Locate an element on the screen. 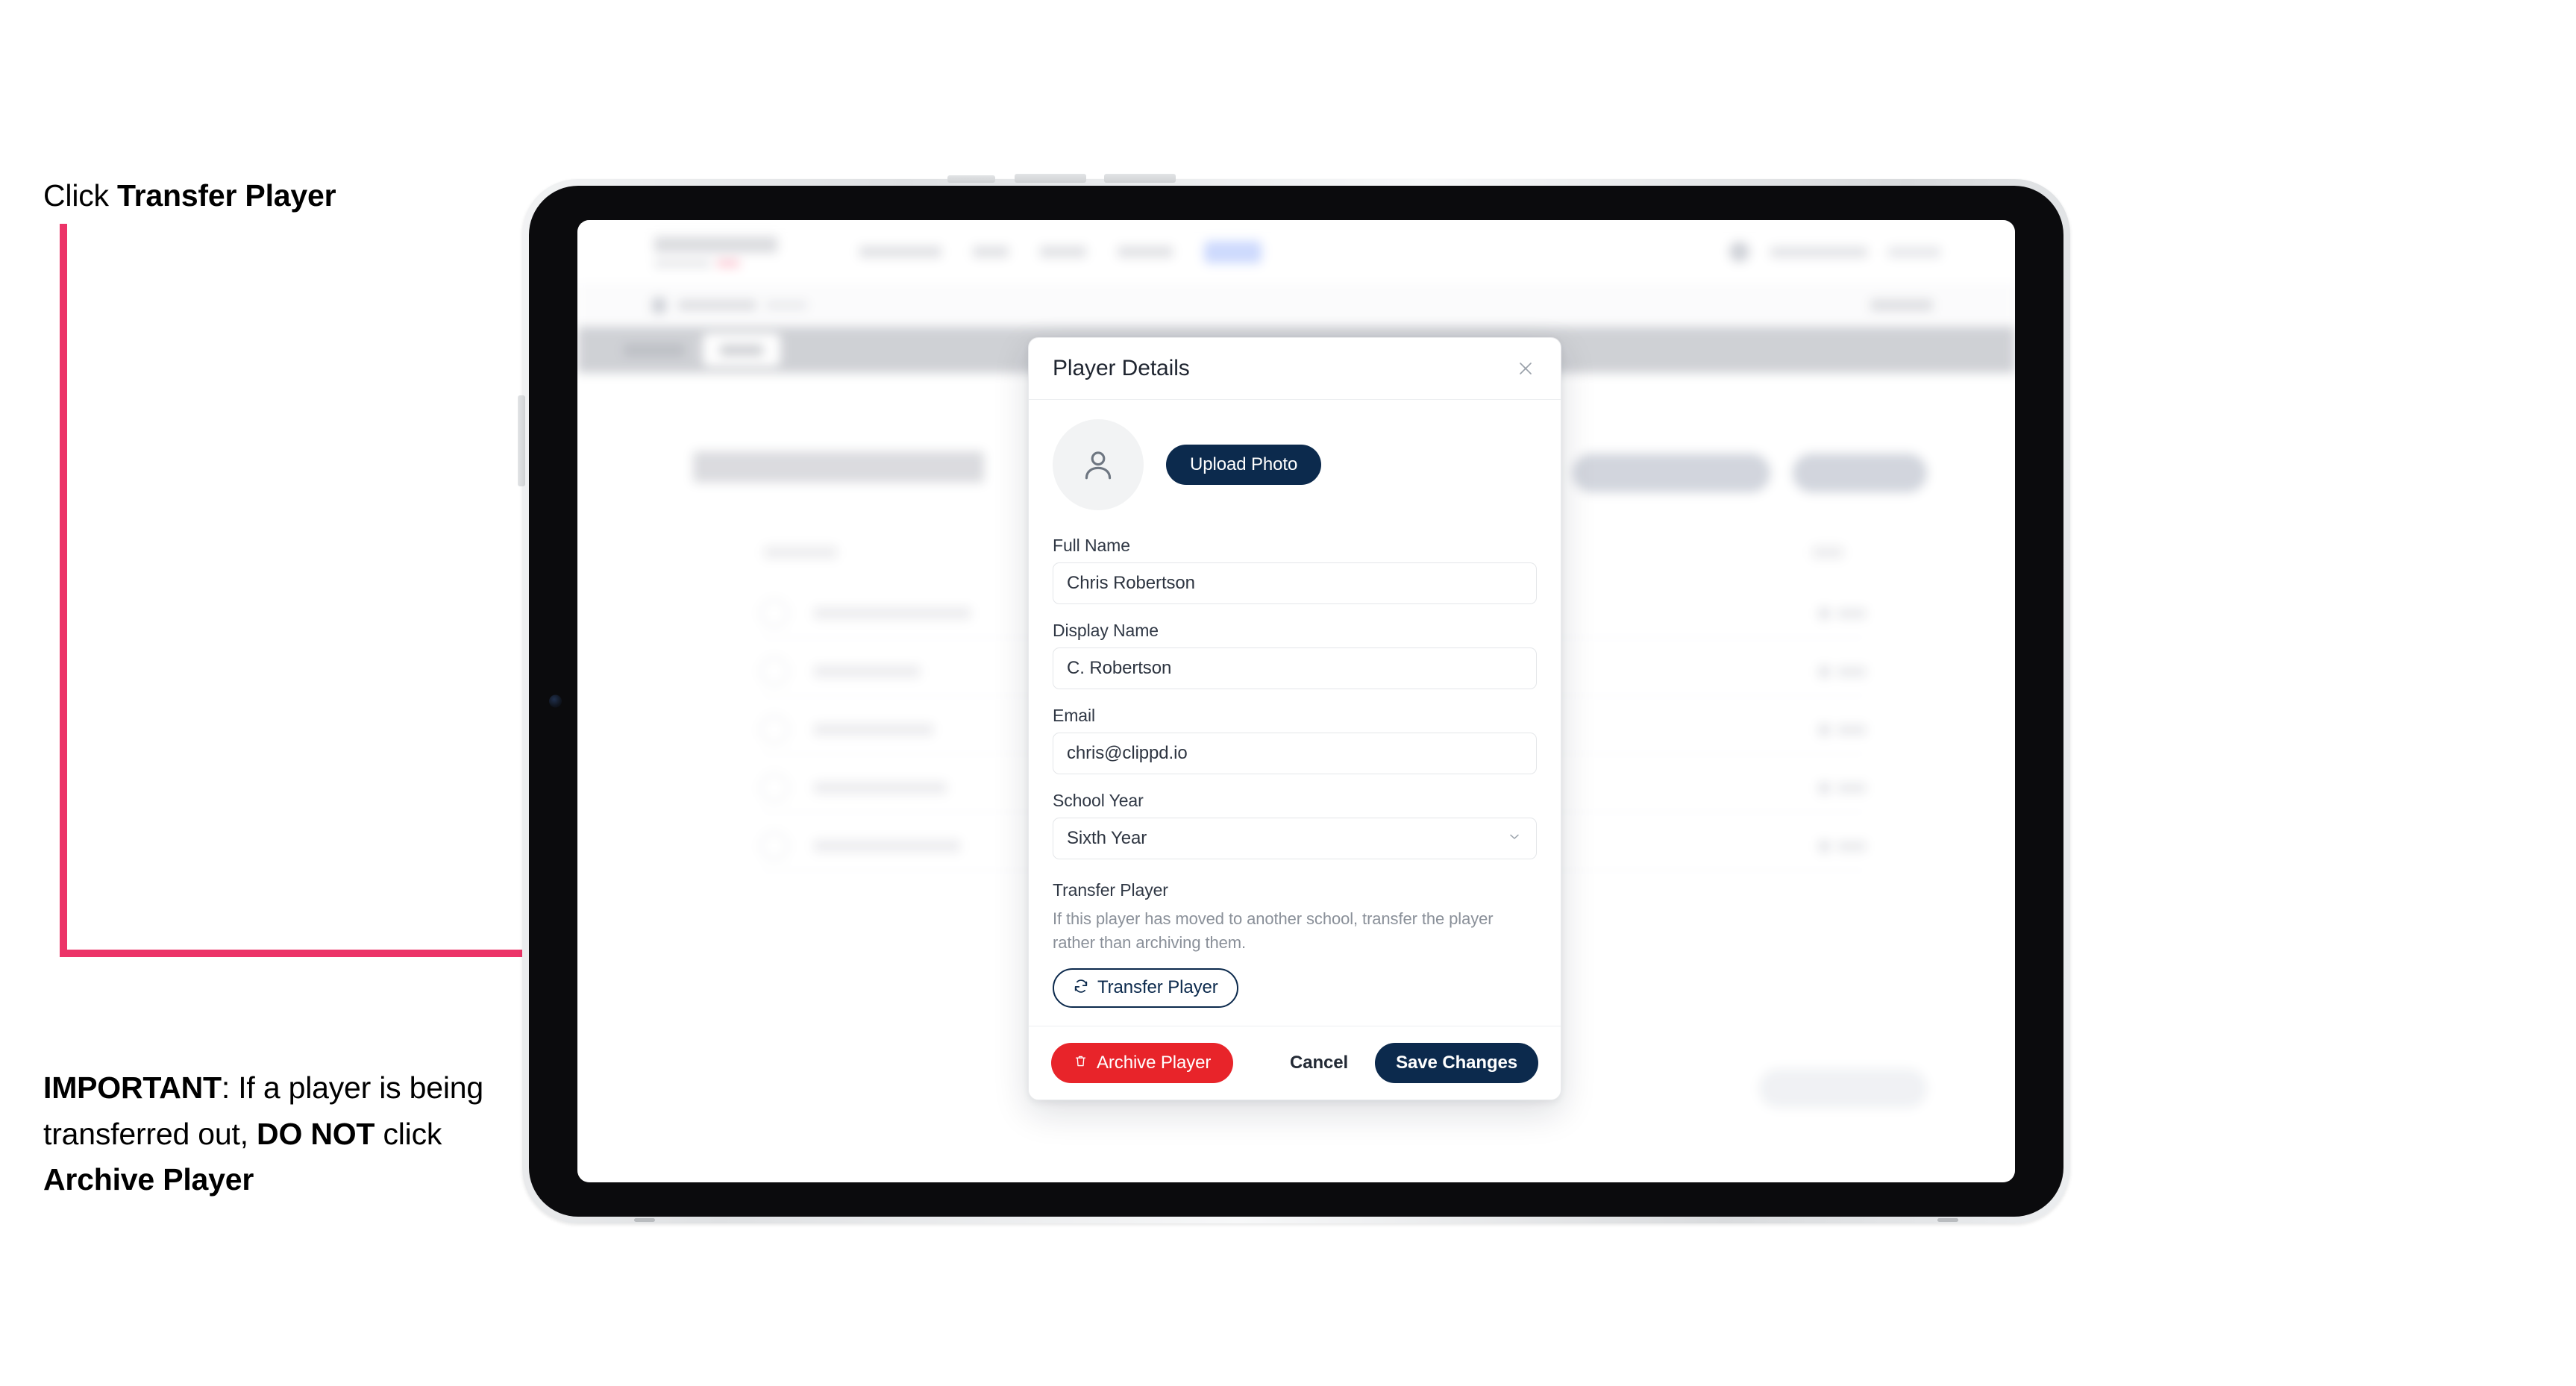 The width and height of the screenshot is (2576, 1386). transfer-player-button: Transfer Player is located at coordinates (1145, 988).